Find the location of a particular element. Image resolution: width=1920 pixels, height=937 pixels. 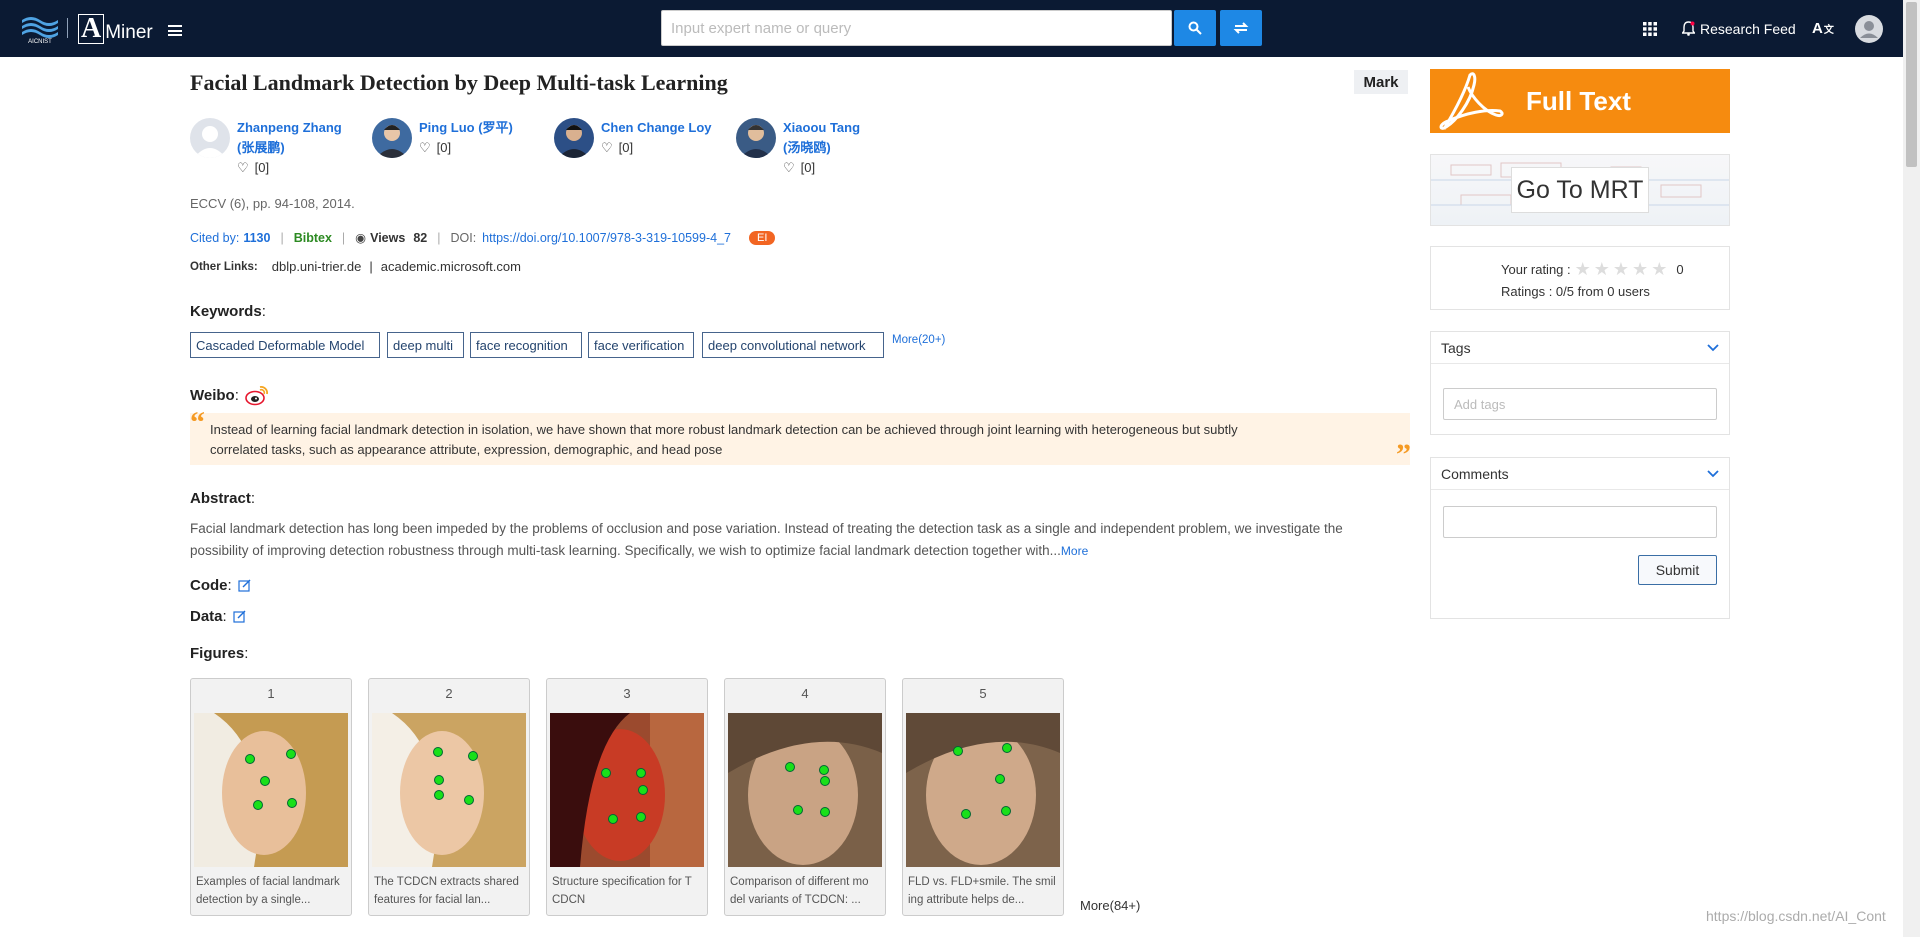

author-name: Xiaoou Tang is located at coordinates (821, 128).